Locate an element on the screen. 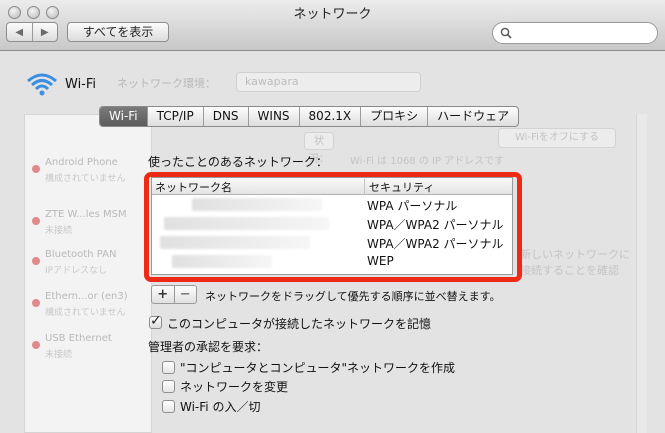  wifi-icon is located at coordinates (42, 84).